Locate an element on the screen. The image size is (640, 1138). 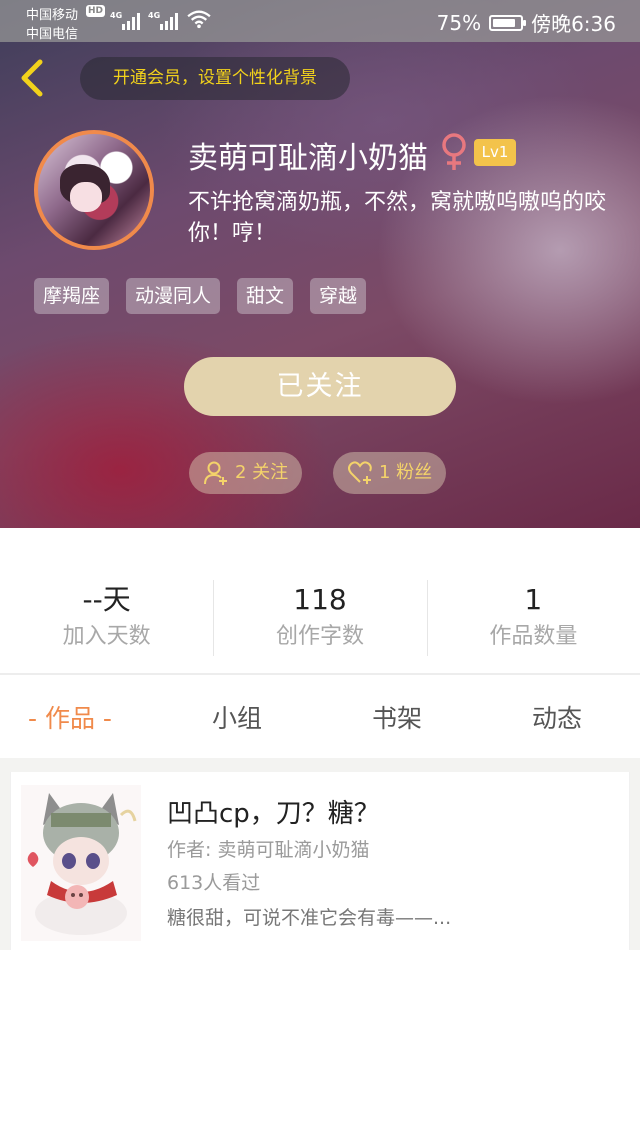
back-button is located at coordinates (34, 78).